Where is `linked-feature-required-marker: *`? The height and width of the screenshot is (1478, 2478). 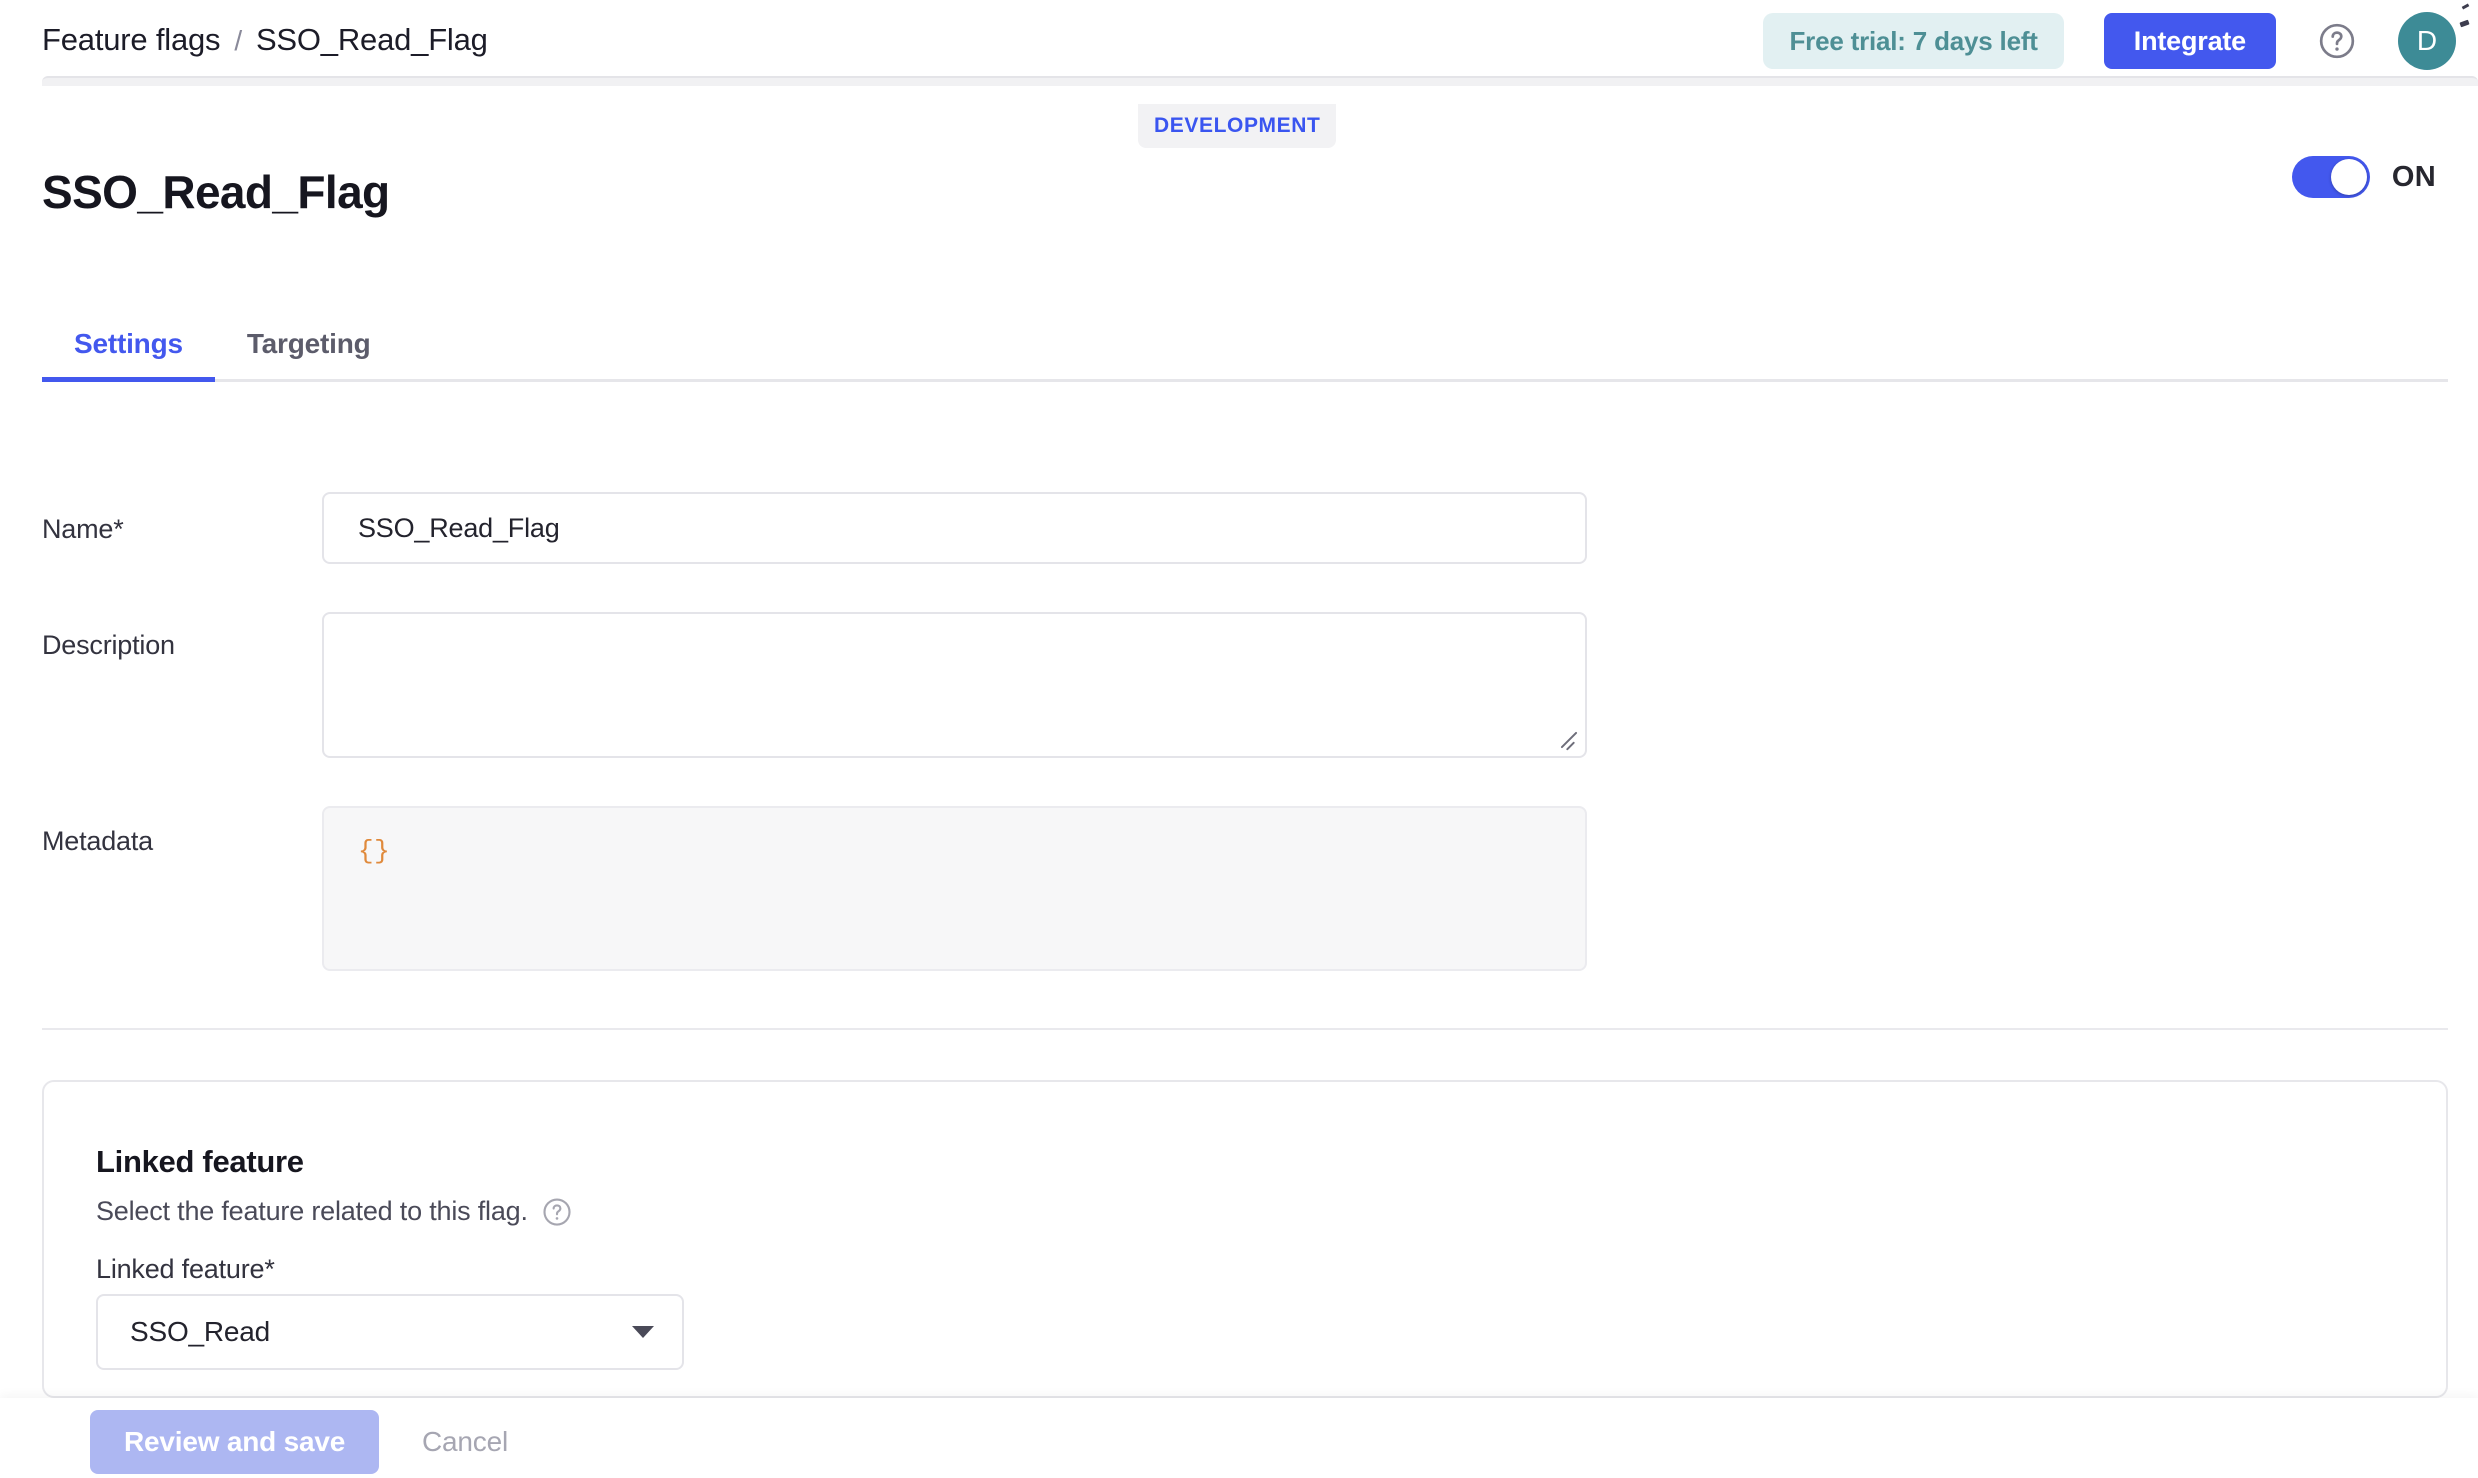 linked-feature-required-marker: * is located at coordinates (269, 1269).